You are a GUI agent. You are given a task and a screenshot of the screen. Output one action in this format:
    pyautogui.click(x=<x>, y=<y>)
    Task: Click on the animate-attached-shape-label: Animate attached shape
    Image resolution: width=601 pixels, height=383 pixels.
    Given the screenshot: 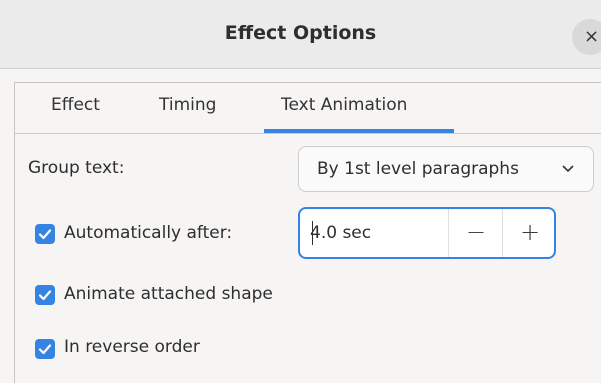 What is the action you would take?
    pyautogui.click(x=168, y=294)
    